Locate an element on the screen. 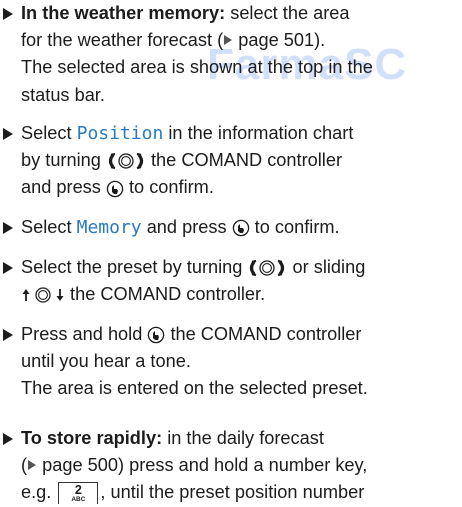  step-select-memory: Select Memory and press to confirm. is located at coordinates (231, 227).